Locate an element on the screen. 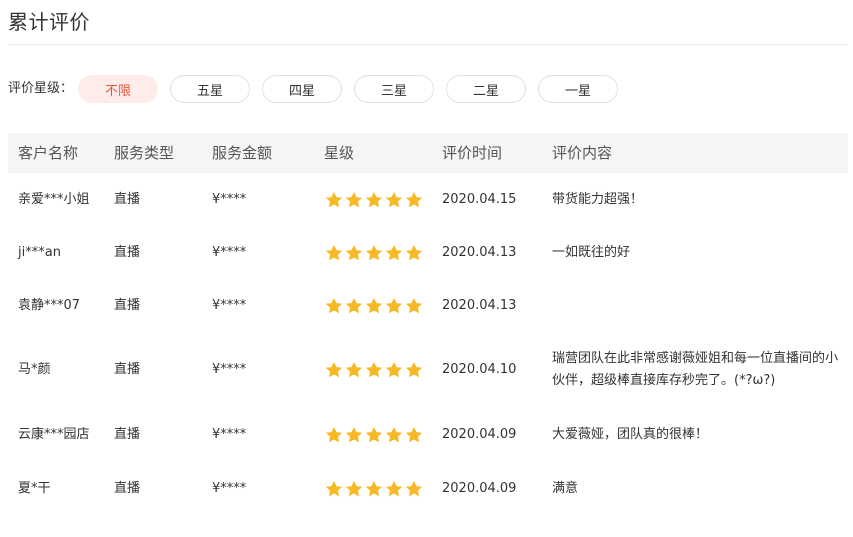 The width and height of the screenshot is (853, 537). header-rating: 星级 is located at coordinates (339, 153).